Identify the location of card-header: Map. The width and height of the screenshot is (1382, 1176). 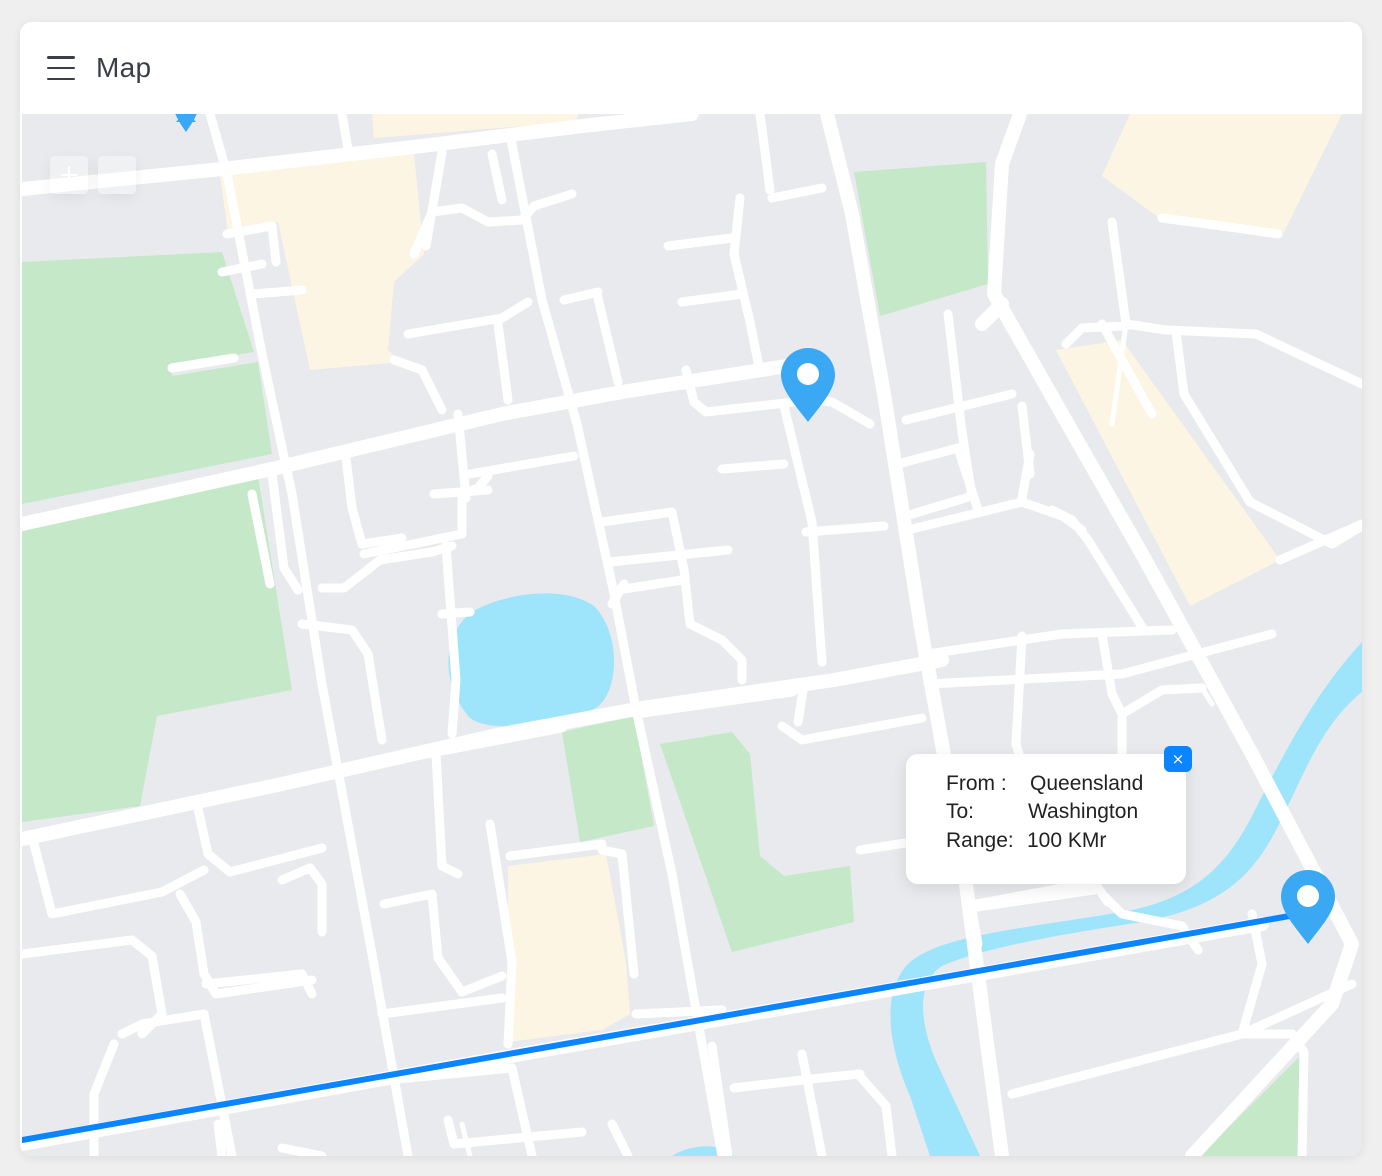
(691, 68).